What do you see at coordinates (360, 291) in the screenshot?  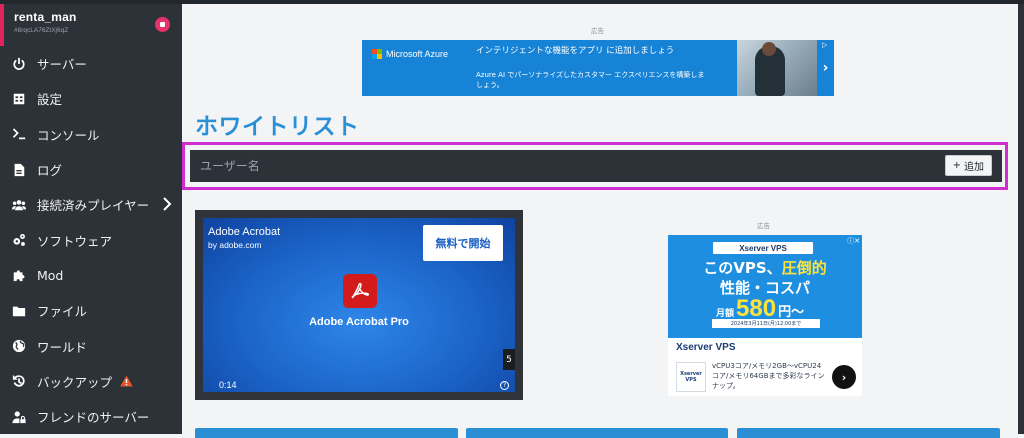 I see `acrobat-logo-icon` at bounding box center [360, 291].